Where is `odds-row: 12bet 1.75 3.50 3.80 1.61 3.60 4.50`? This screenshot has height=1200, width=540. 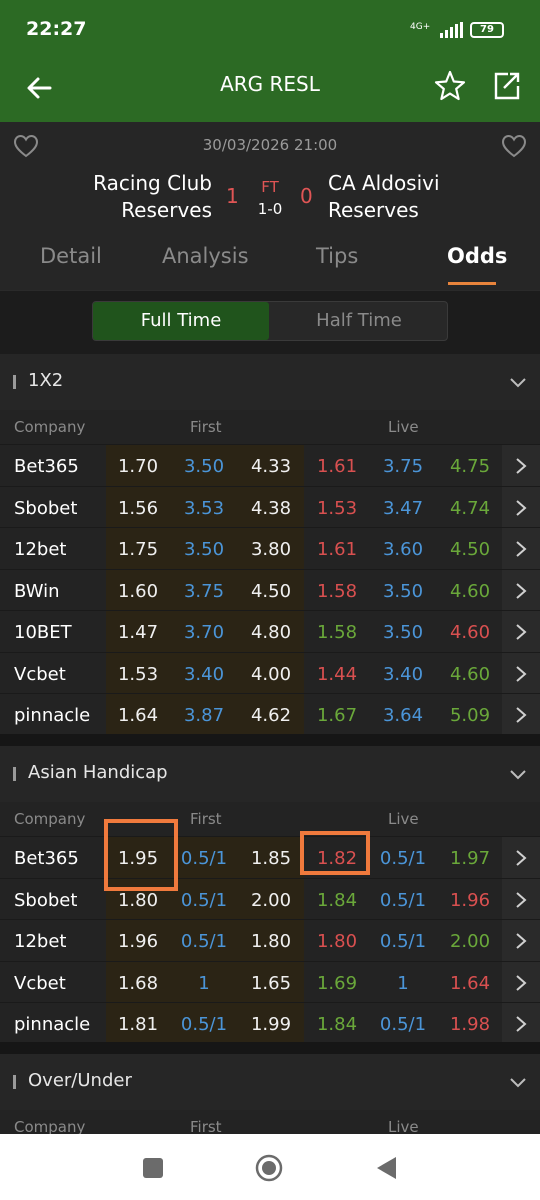
odds-row: 12bet 1.75 3.50 3.80 1.61 3.60 4.50 is located at coordinates (270, 548).